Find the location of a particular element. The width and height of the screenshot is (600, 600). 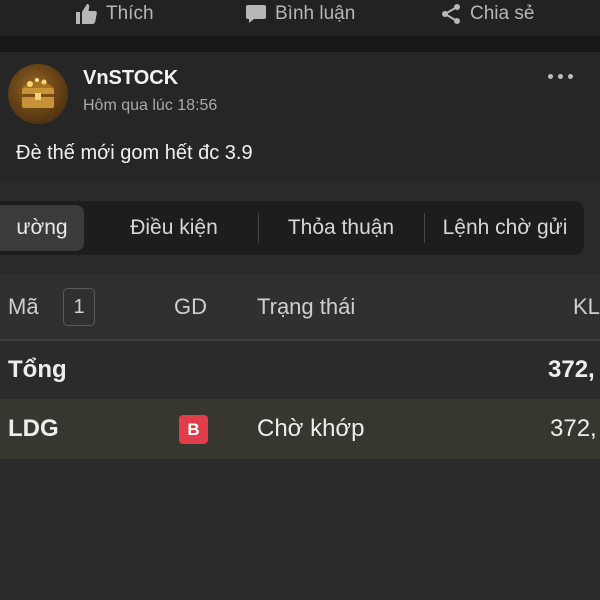

share-button: Chia sẻ is located at coordinates (487, 14).